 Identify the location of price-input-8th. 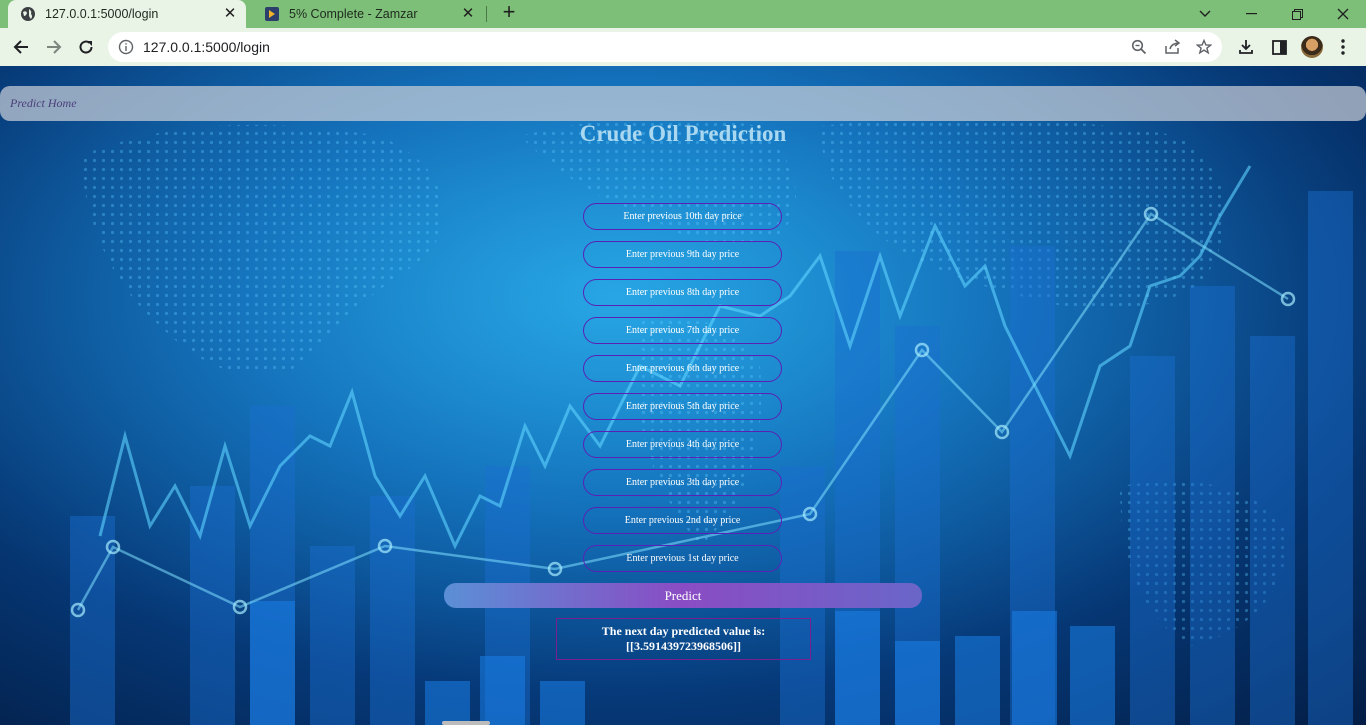
(682, 292).